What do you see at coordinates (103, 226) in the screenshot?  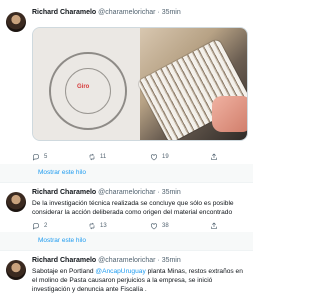 I see `retweet-count: 13` at bounding box center [103, 226].